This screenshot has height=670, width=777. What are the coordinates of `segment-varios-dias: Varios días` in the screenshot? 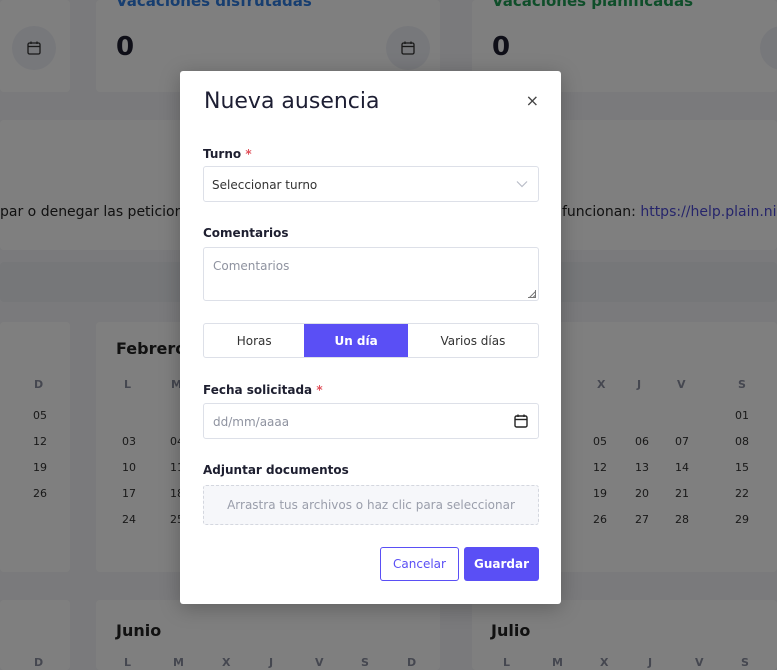 It's located at (473, 340).